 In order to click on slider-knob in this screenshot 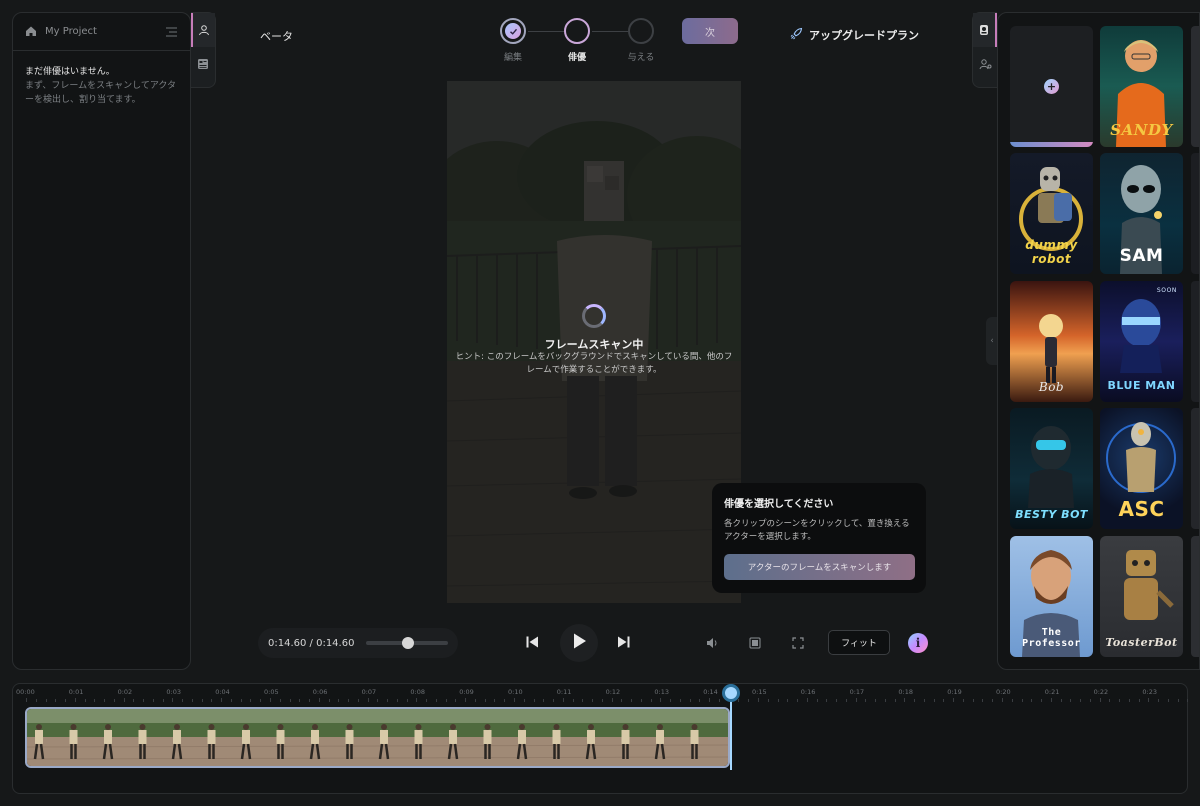, I will do `click(407, 643)`.